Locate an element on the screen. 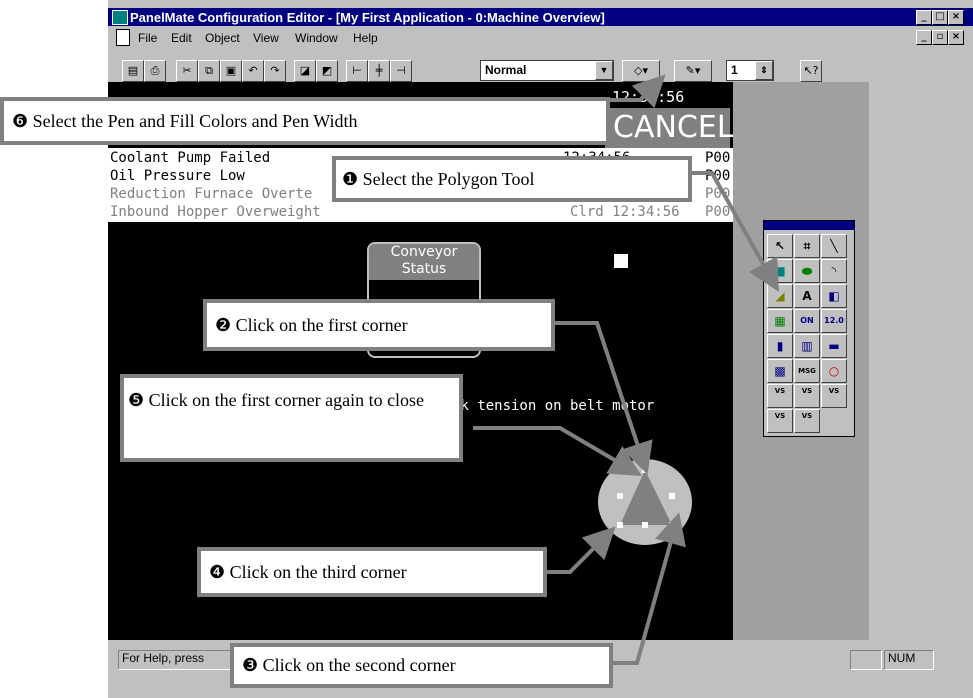 This screenshot has height=698, width=973. callout-second-corner: ❸ Click on the second corner is located at coordinates (421, 665).